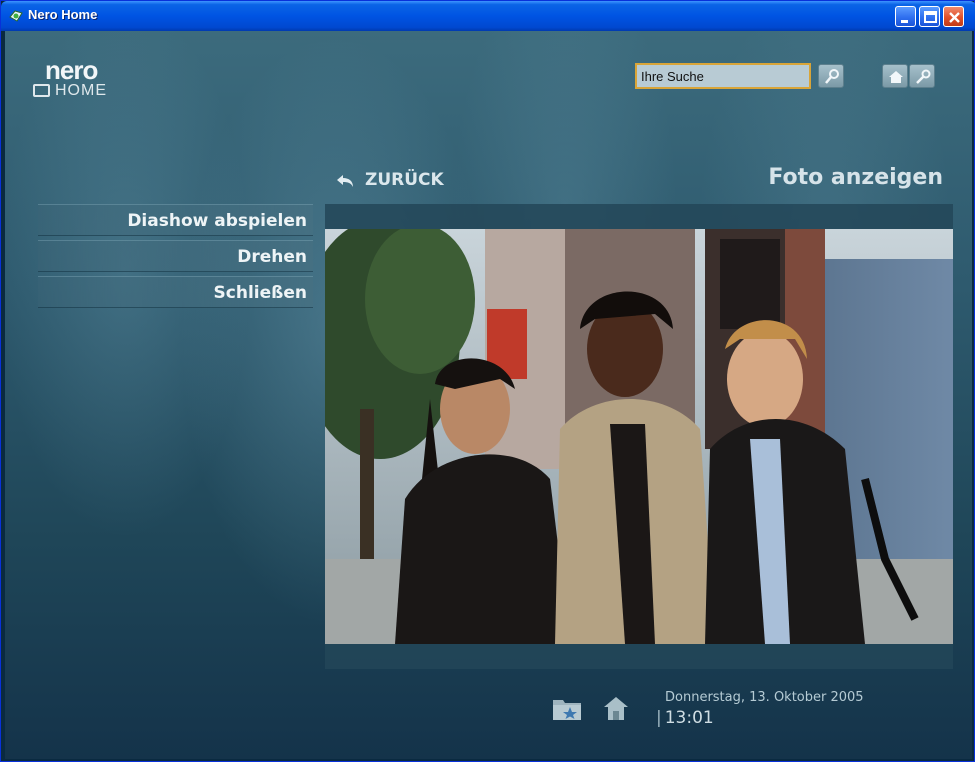  I want to click on close-button, so click(953, 16).